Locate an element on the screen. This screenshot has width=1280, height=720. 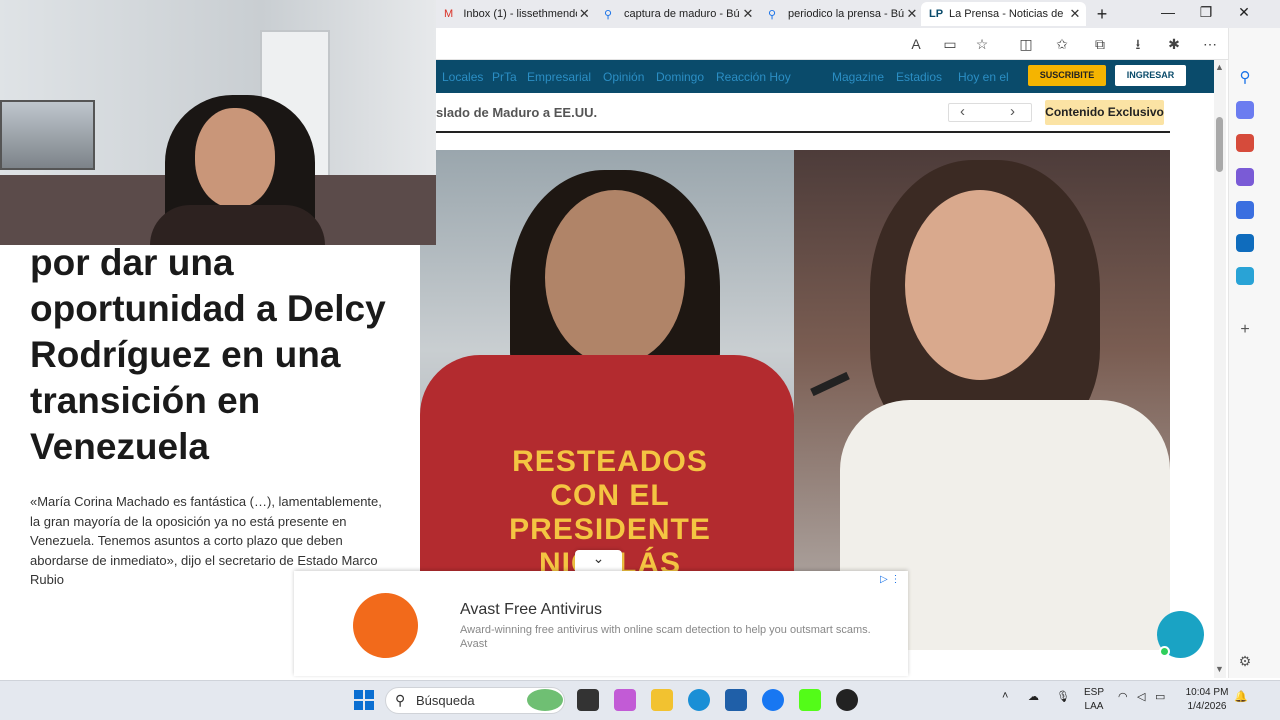
tab-label: periodico la prensa - Bús is located at coordinates (846, 14).